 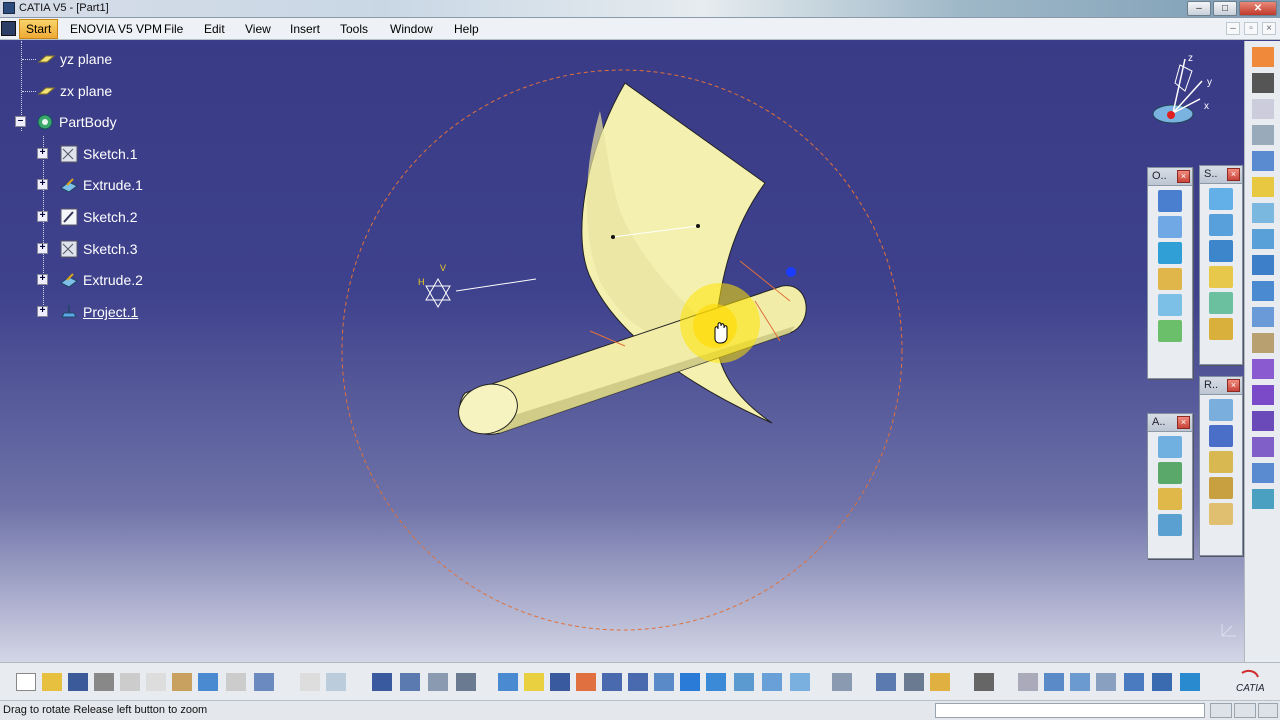 I want to click on undo-icon, so click(x=208, y=682).